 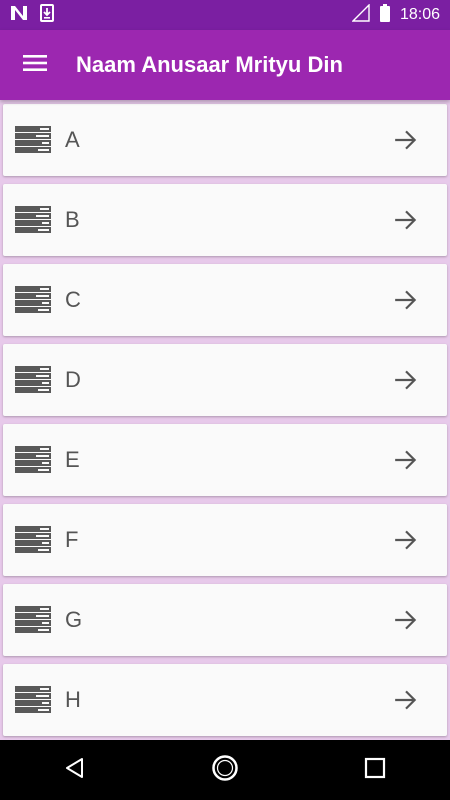 I want to click on list-item-f: F, so click(x=225, y=540).